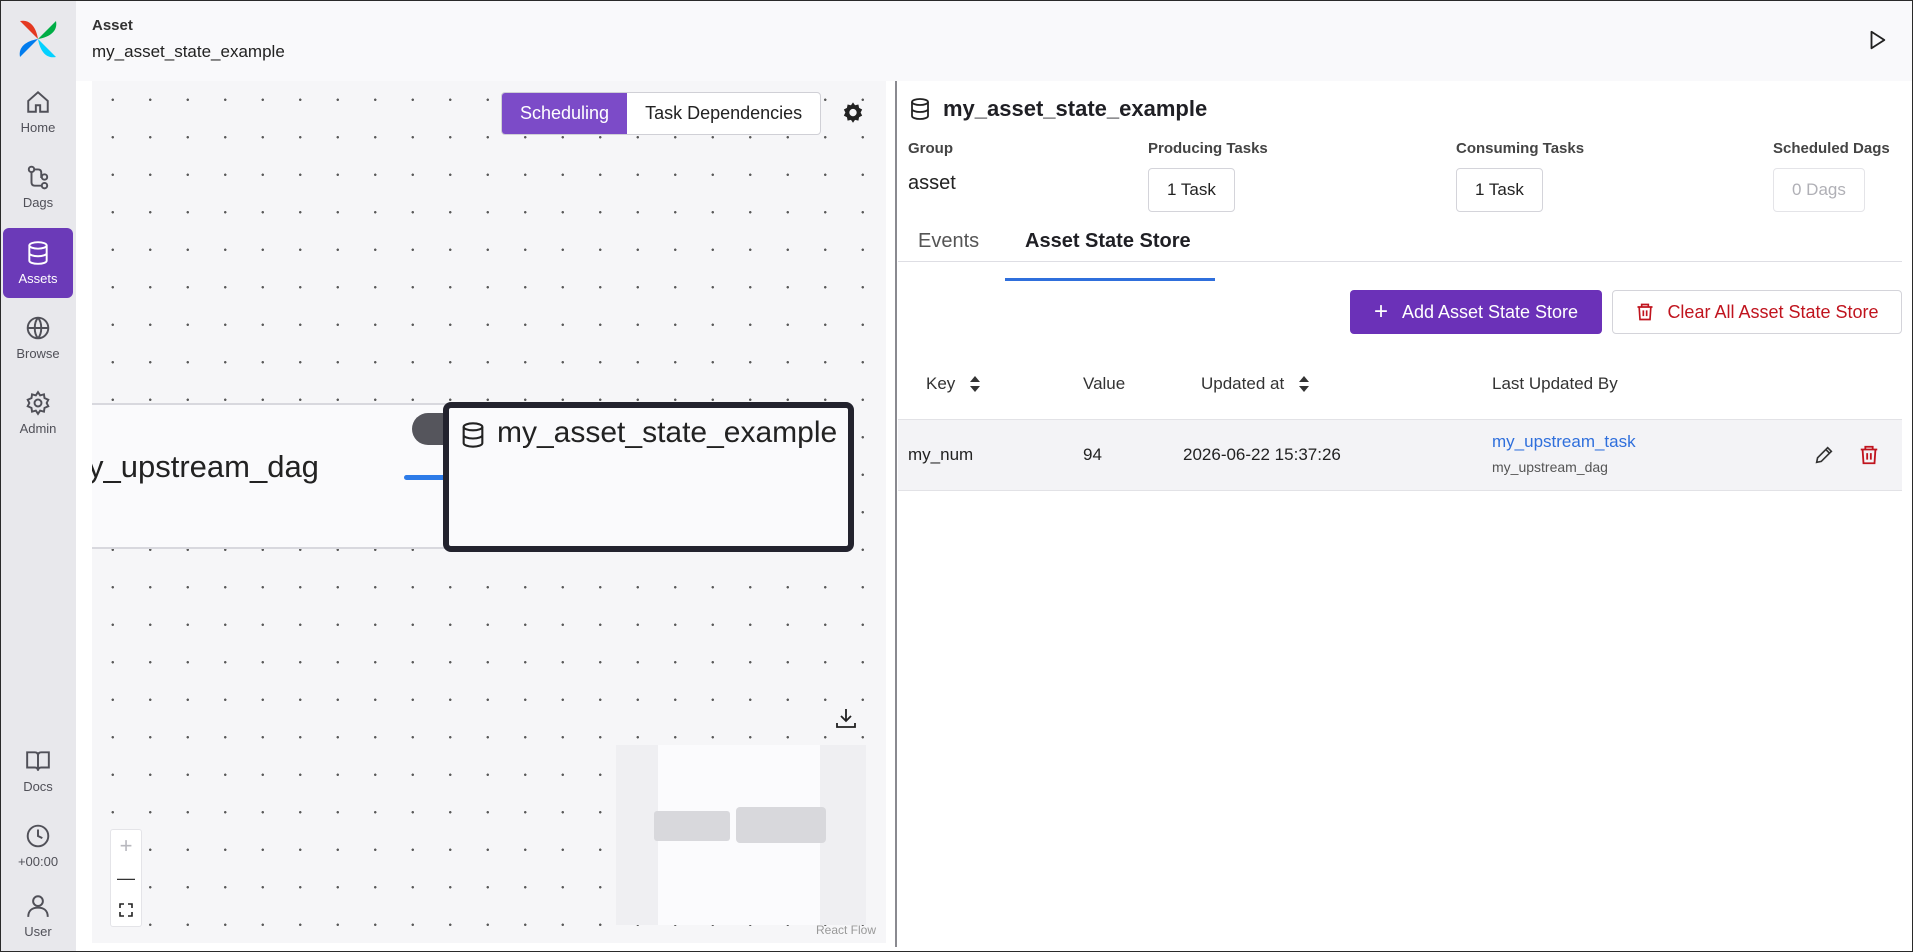 This screenshot has height=952, width=1913. What do you see at coordinates (896, 514) in the screenshot?
I see `panel-divider` at bounding box center [896, 514].